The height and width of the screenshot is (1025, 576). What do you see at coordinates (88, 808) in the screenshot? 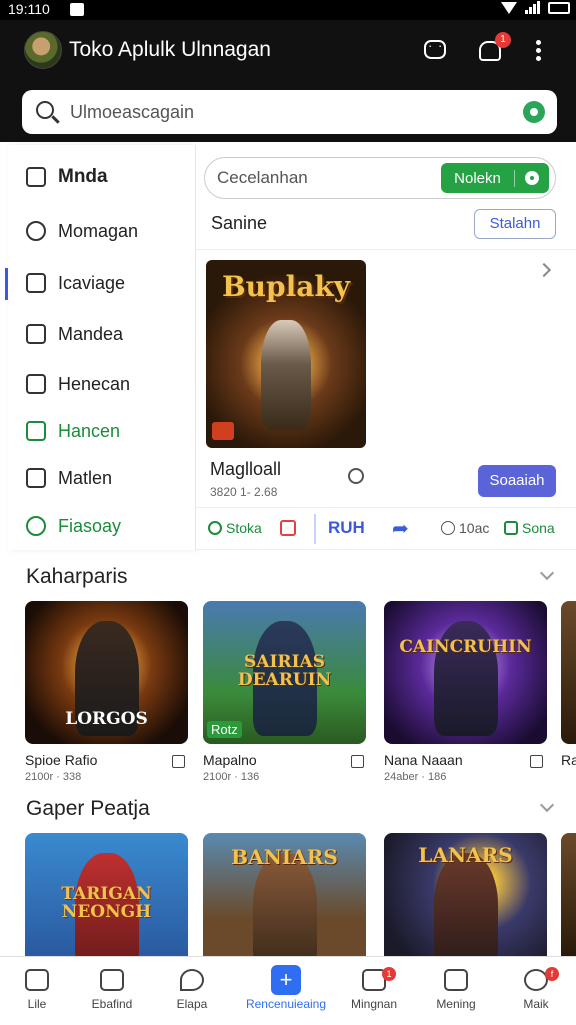
I see `section-title: Gaper Peatja` at bounding box center [88, 808].